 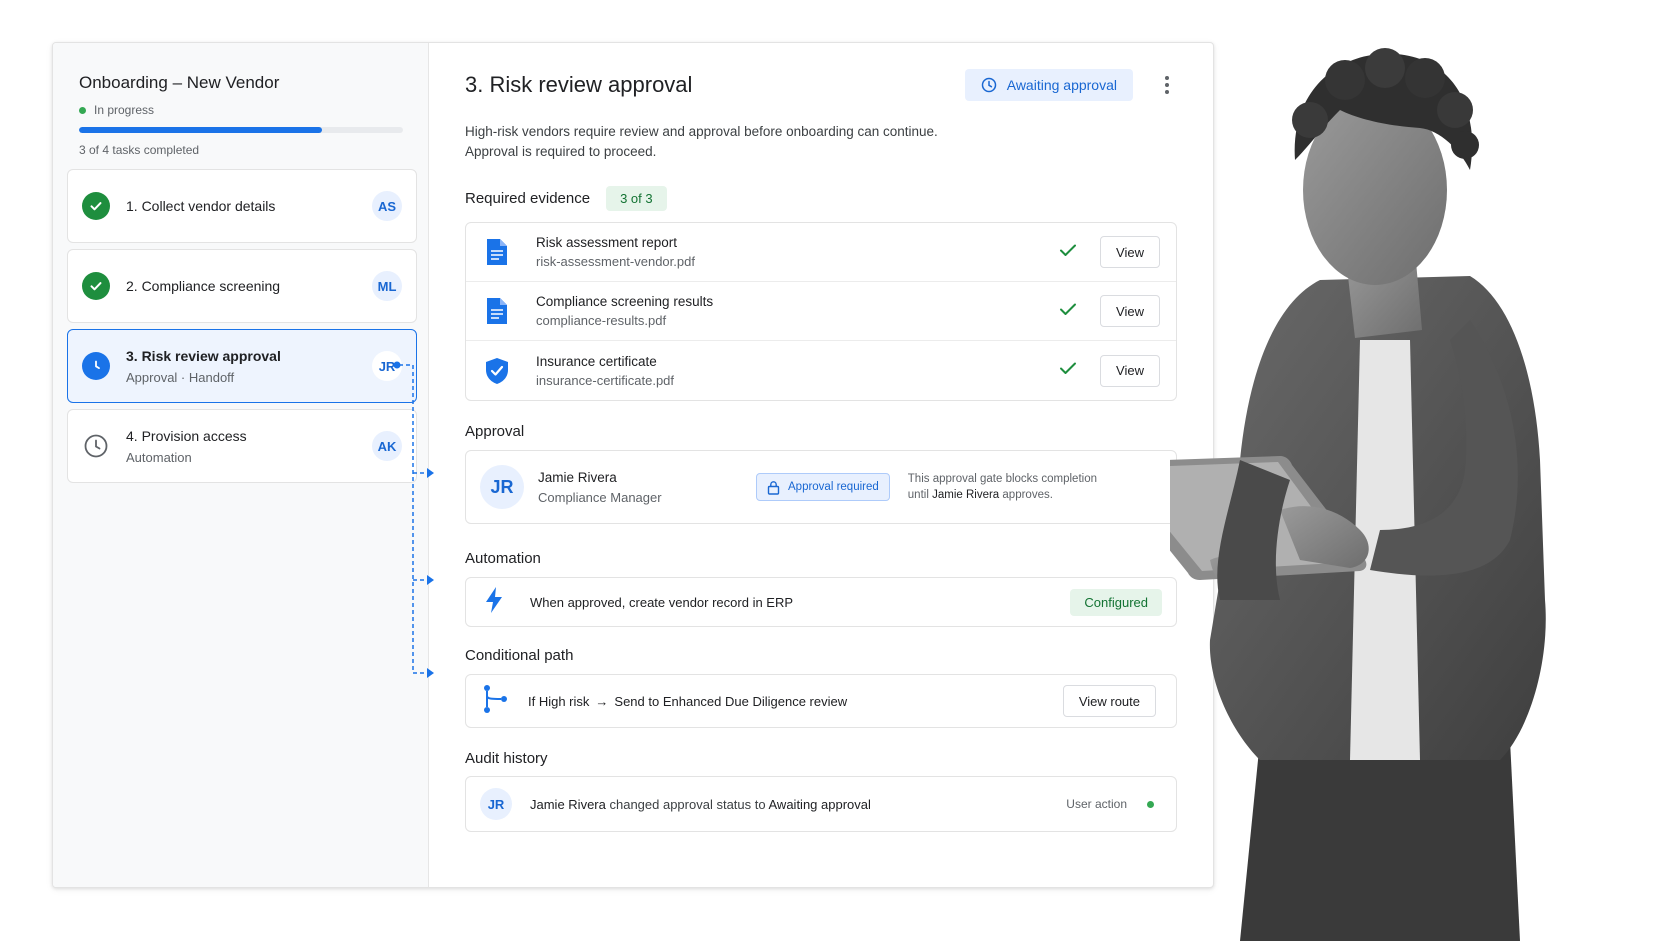 What do you see at coordinates (561, 151) in the screenshot?
I see `description-line: Approval is required to proceed.` at bounding box center [561, 151].